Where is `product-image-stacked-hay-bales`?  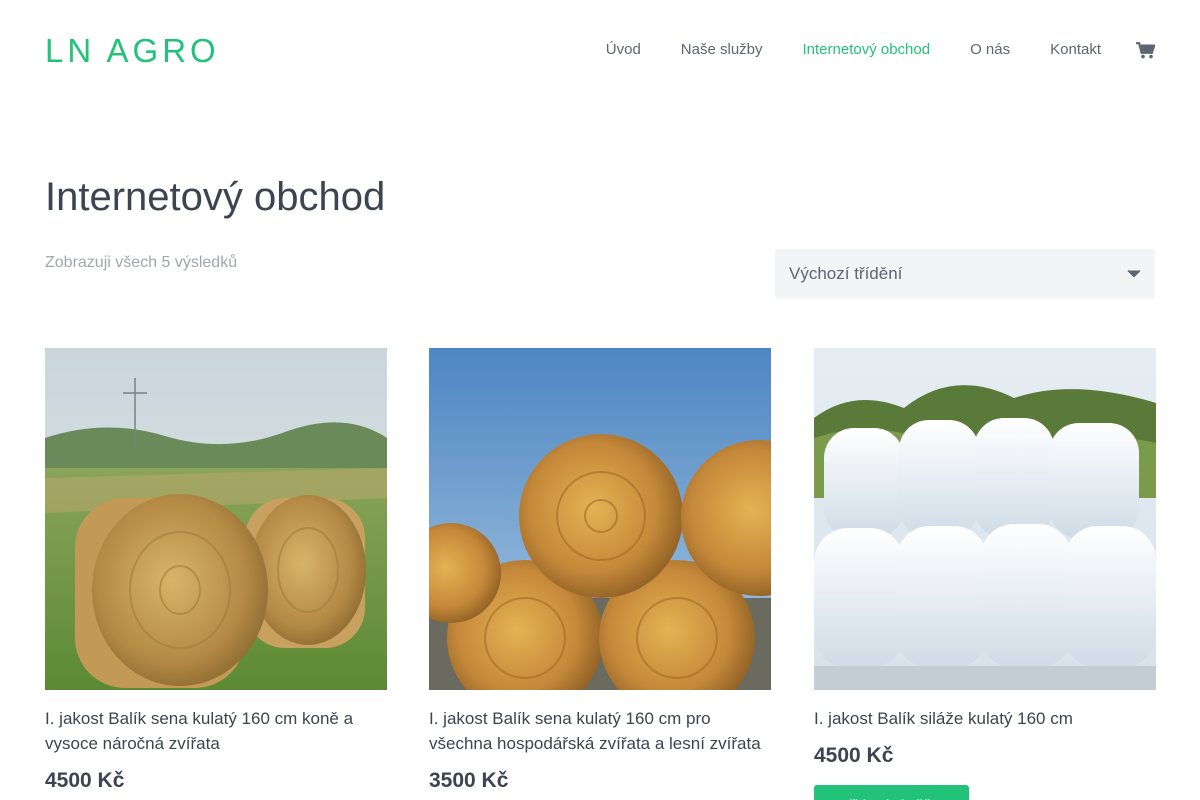 product-image-stacked-hay-bales is located at coordinates (600, 519).